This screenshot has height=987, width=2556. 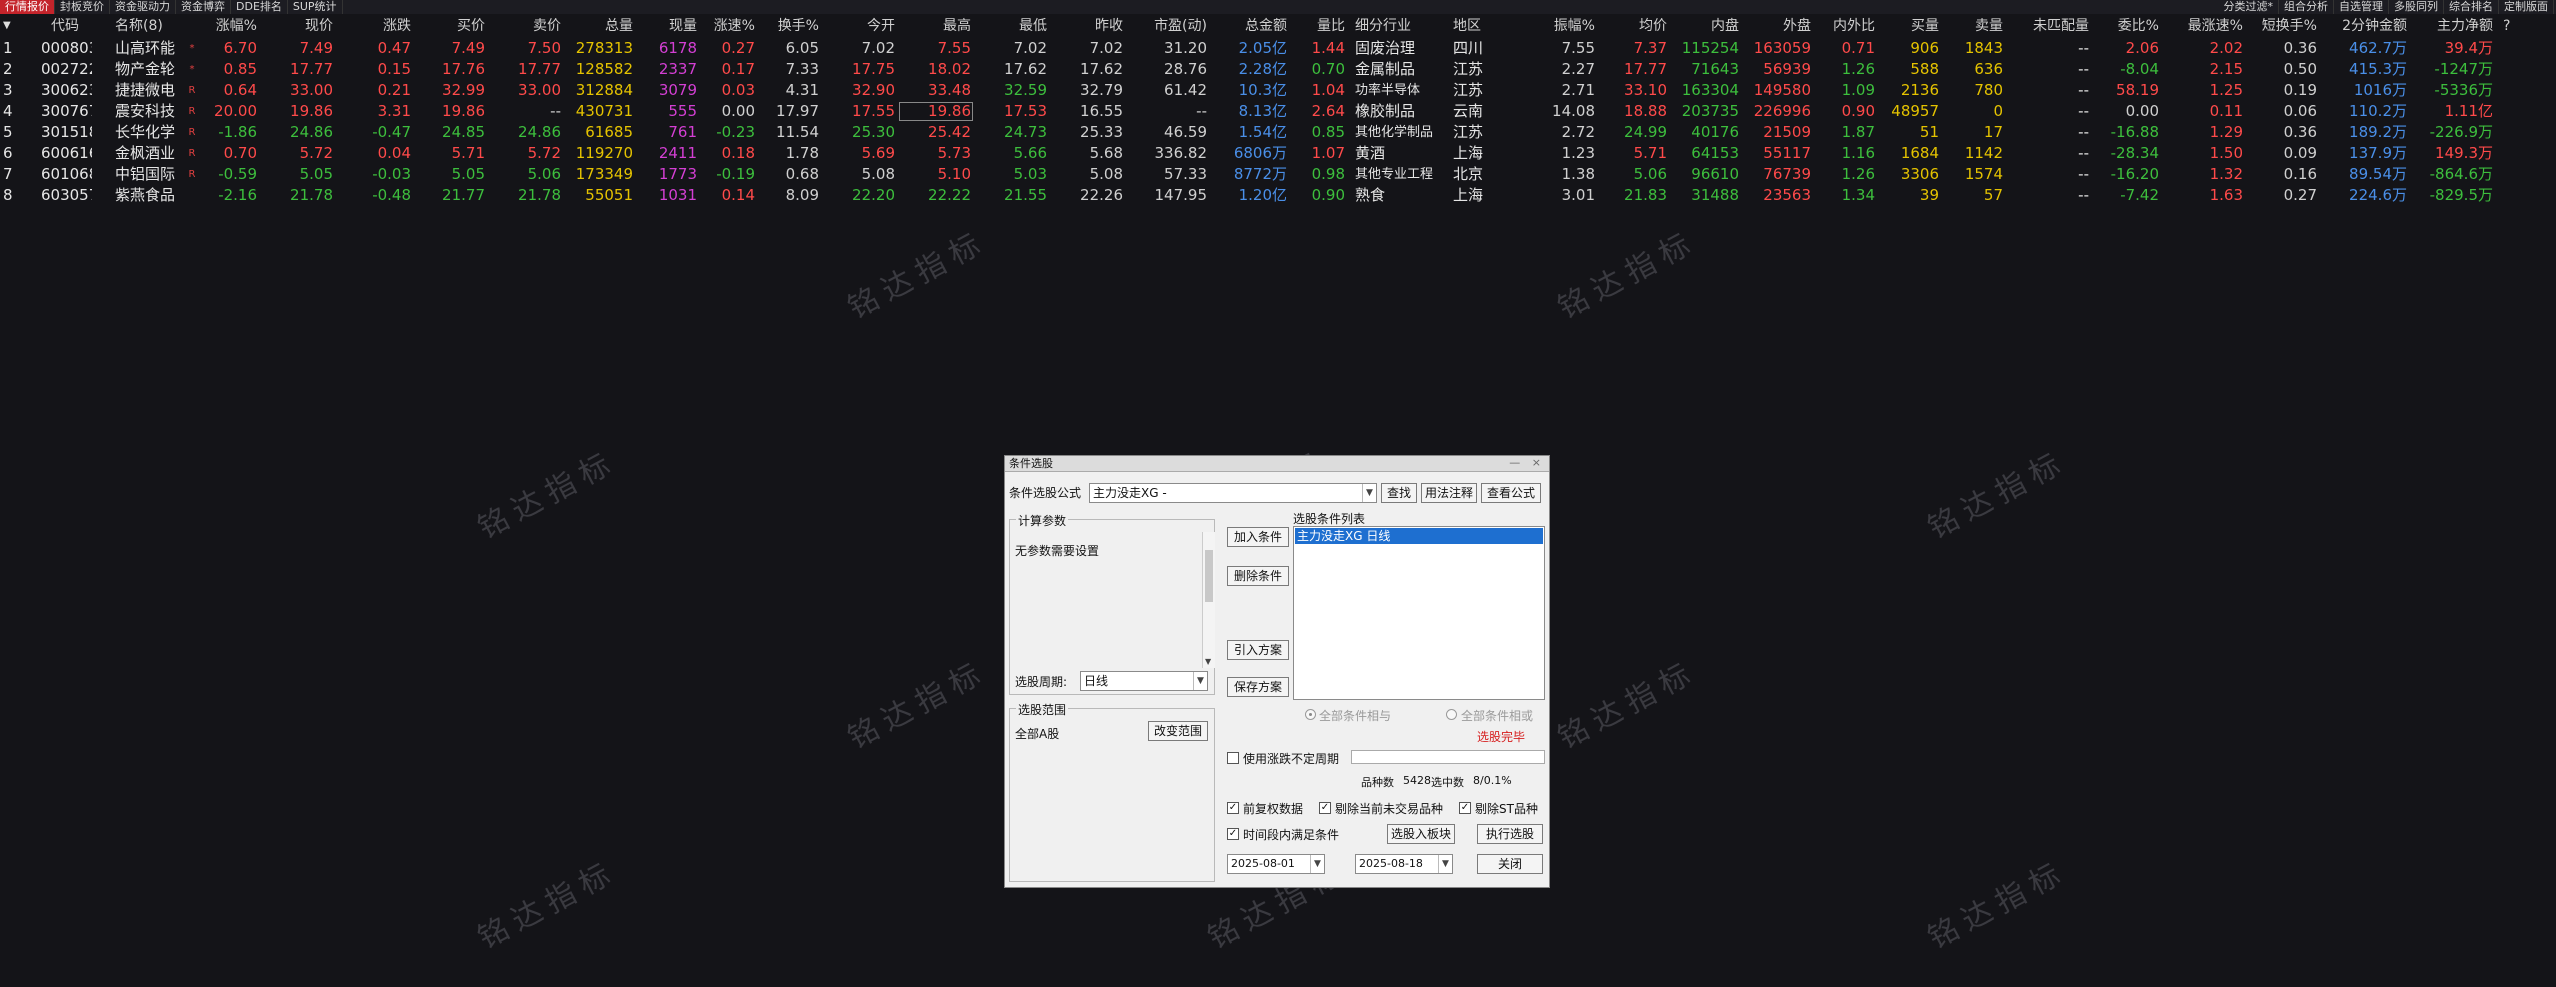 I want to click on col-chg: 涨跌, so click(x=375, y=26).